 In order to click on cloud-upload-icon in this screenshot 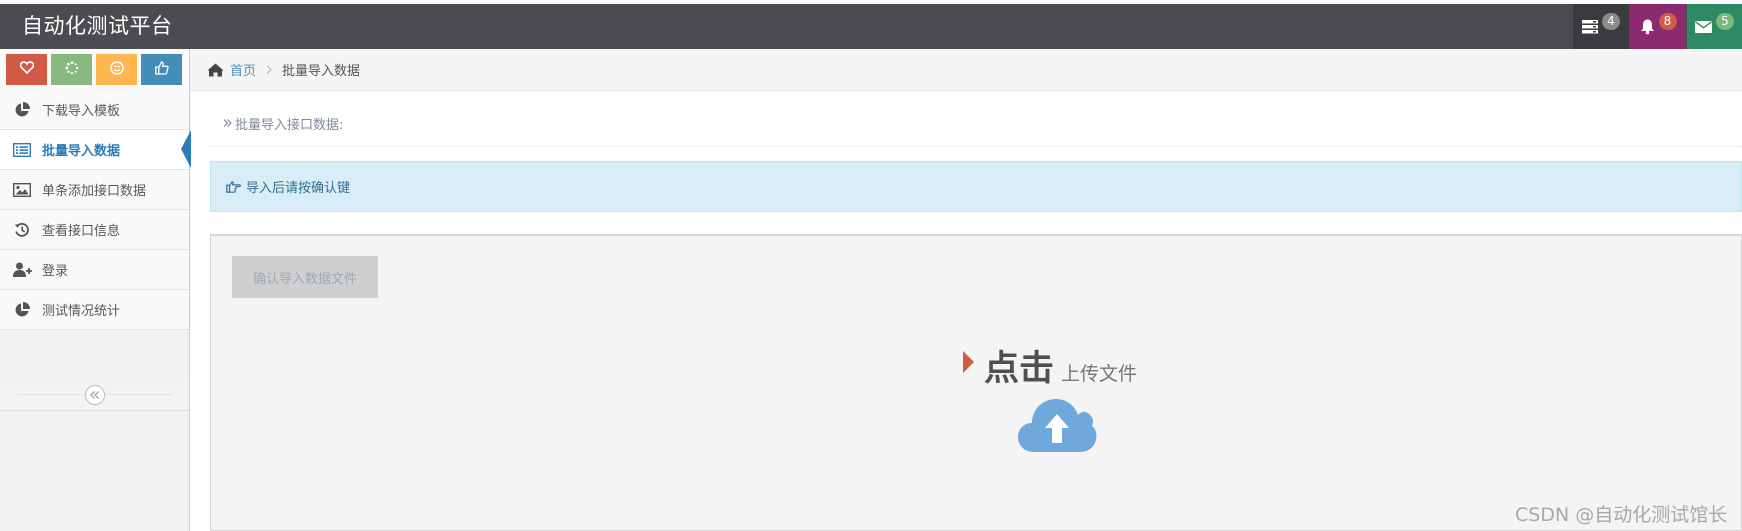, I will do `click(1057, 426)`.